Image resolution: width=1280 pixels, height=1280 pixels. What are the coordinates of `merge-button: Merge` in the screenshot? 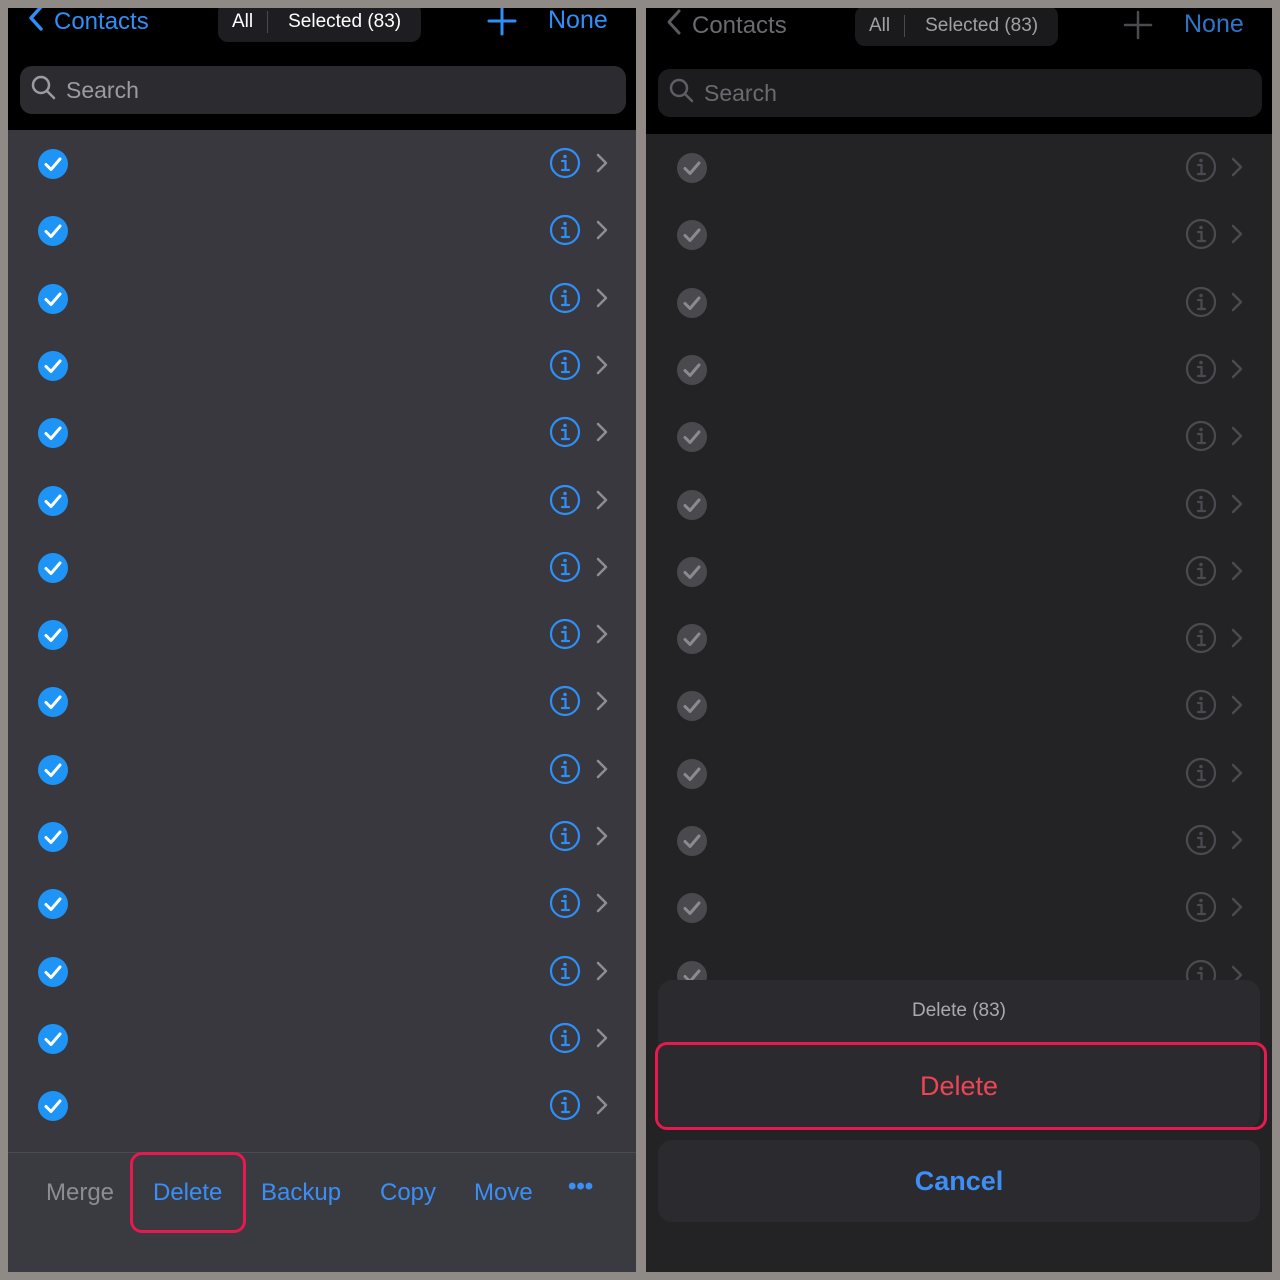 It's located at (80, 1193).